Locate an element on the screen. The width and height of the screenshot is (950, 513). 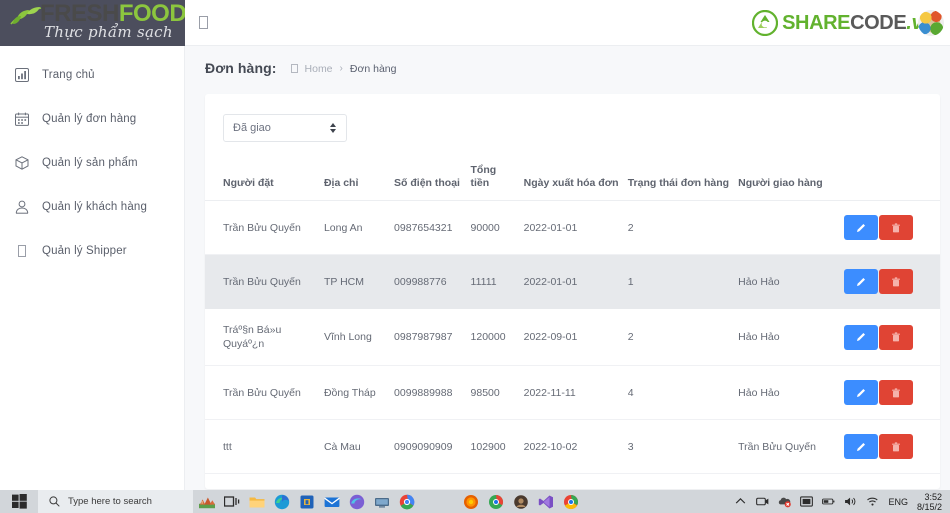
app-dark-icon is located at coordinates (521, 502).